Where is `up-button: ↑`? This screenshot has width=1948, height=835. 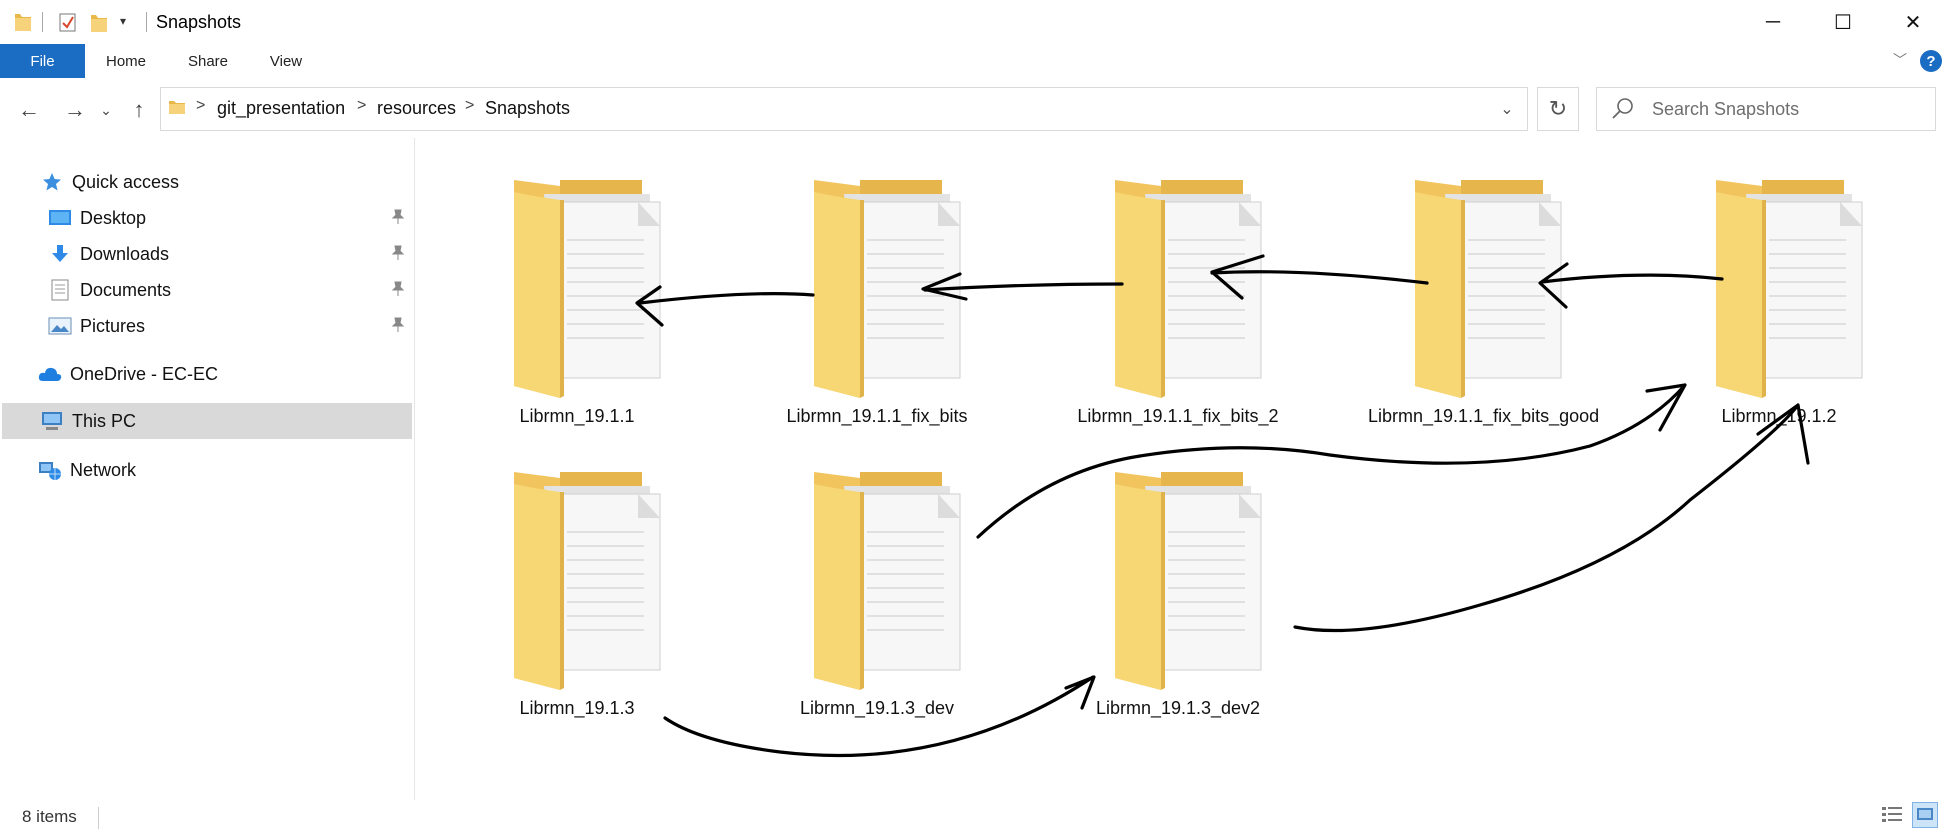 up-button: ↑ is located at coordinates (139, 110).